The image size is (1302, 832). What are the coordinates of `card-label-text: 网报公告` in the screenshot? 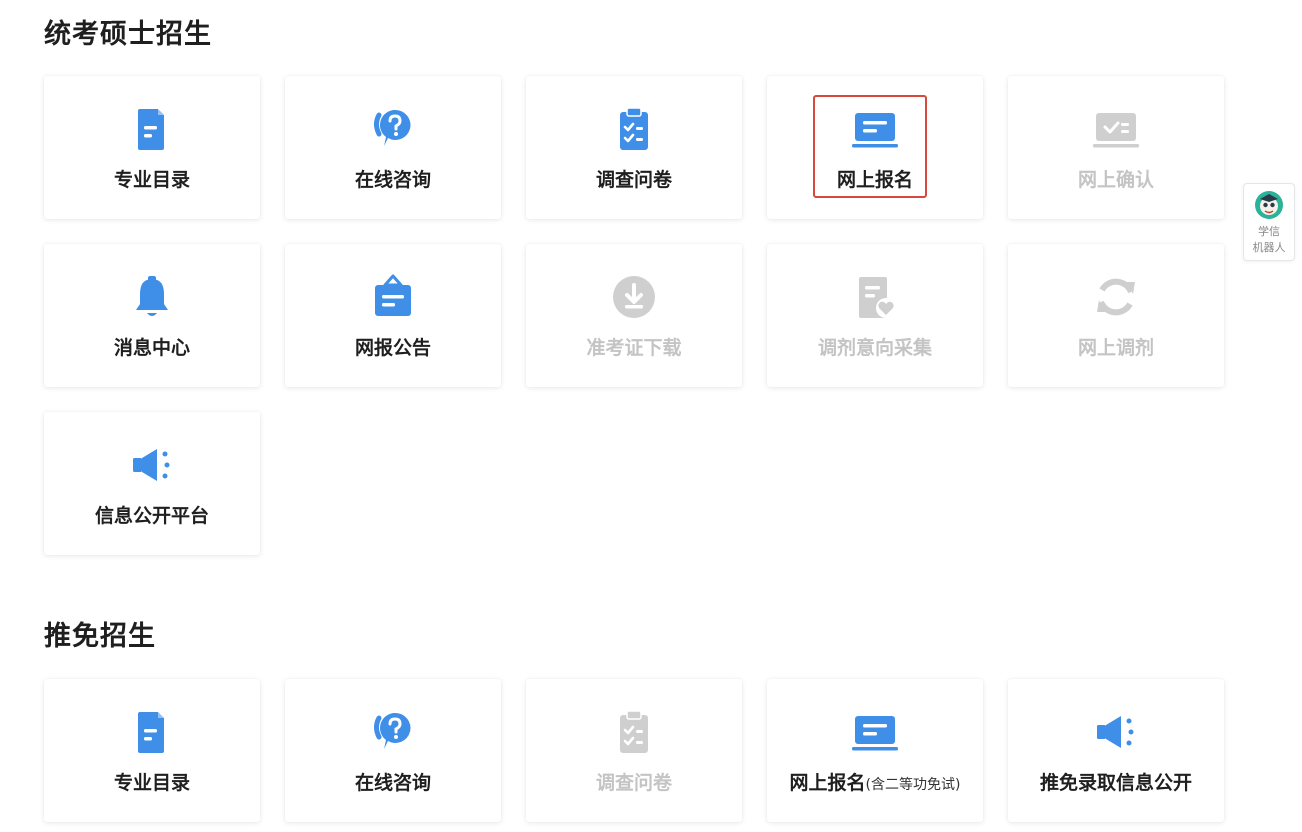 It's located at (392, 348).